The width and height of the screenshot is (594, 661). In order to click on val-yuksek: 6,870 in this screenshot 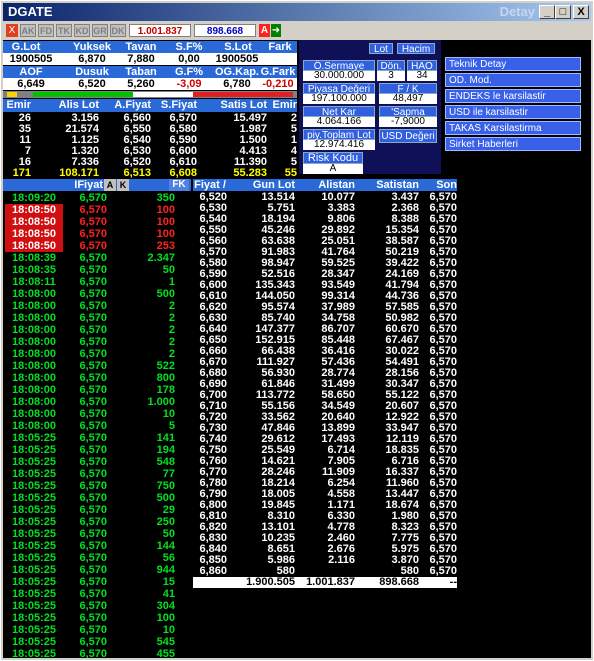, I will do `click(92, 59)`.